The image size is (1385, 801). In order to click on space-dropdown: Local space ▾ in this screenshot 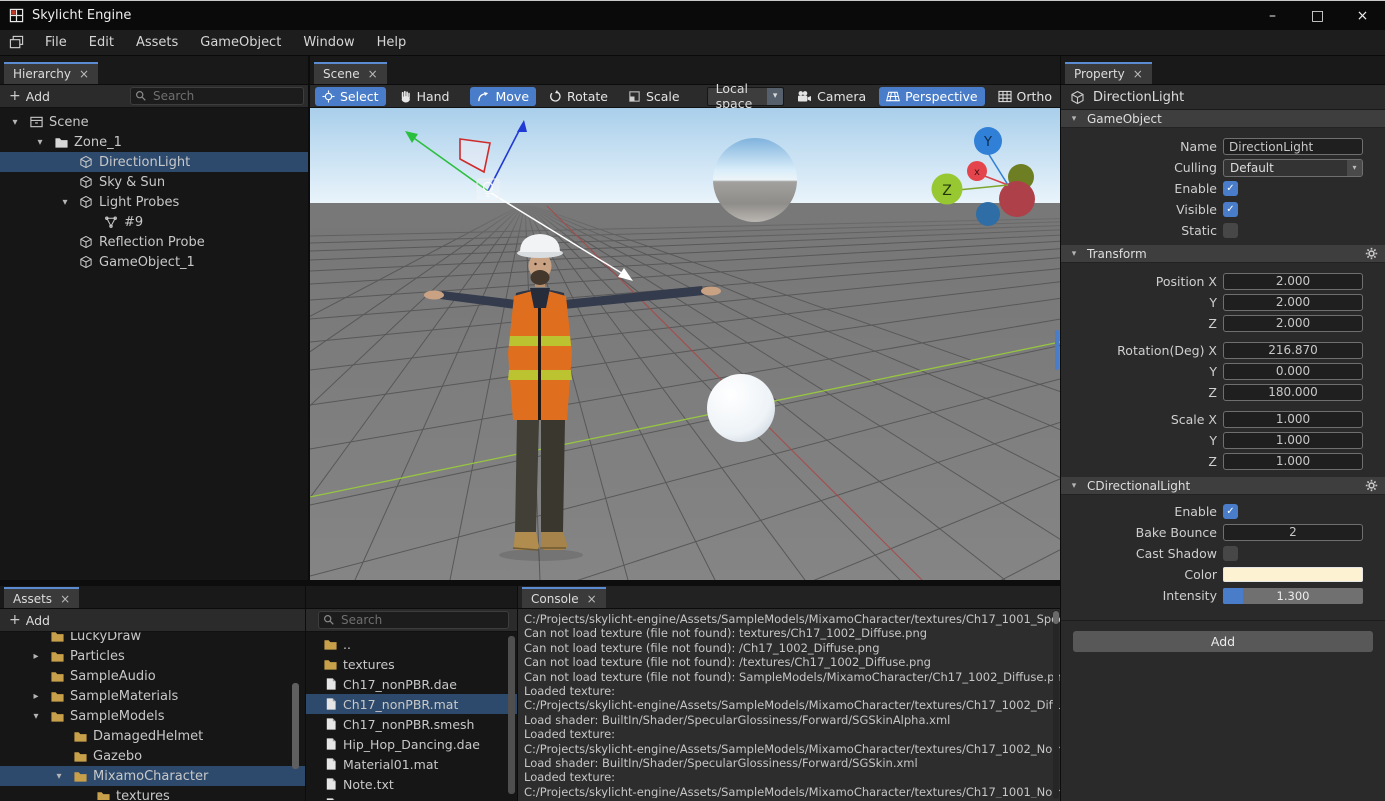, I will do `click(745, 96)`.